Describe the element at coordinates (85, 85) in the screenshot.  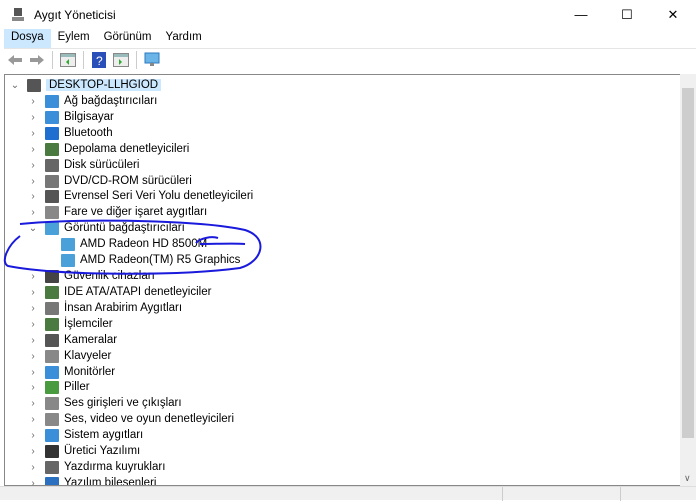
I see `tree-root: ⌄ DESKTOP-LLHGIOD` at that location.